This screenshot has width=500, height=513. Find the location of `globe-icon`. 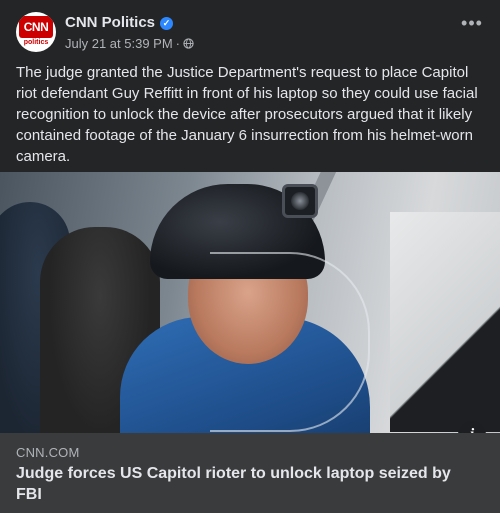

globe-icon is located at coordinates (188, 43).